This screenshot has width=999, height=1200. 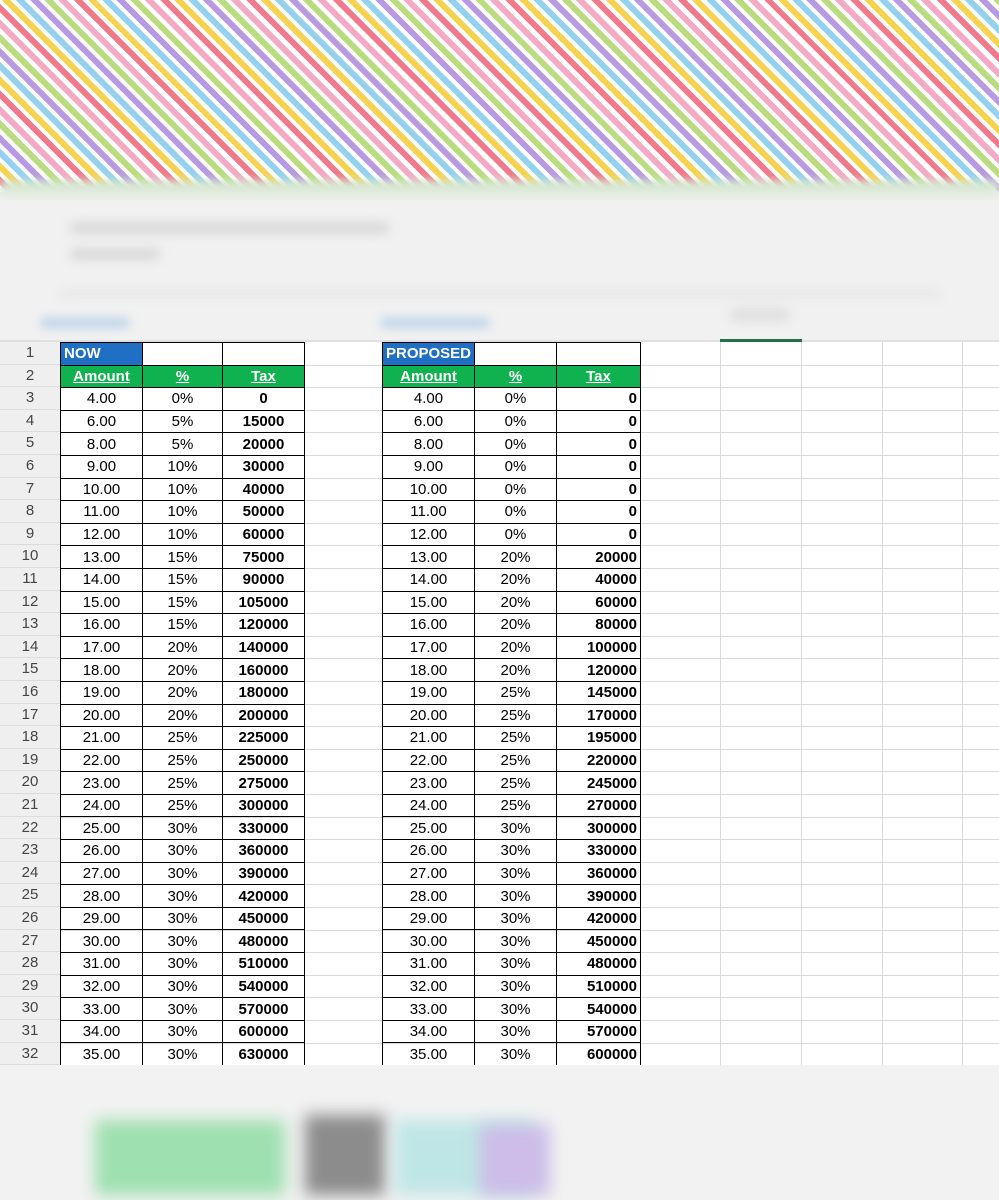 I want to click on amount-cell: 21.00, so click(x=101, y=738).